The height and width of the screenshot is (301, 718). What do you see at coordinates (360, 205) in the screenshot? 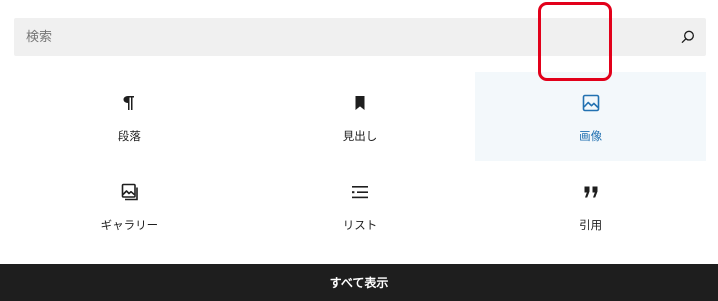
I see `block-list: リスト` at bounding box center [360, 205].